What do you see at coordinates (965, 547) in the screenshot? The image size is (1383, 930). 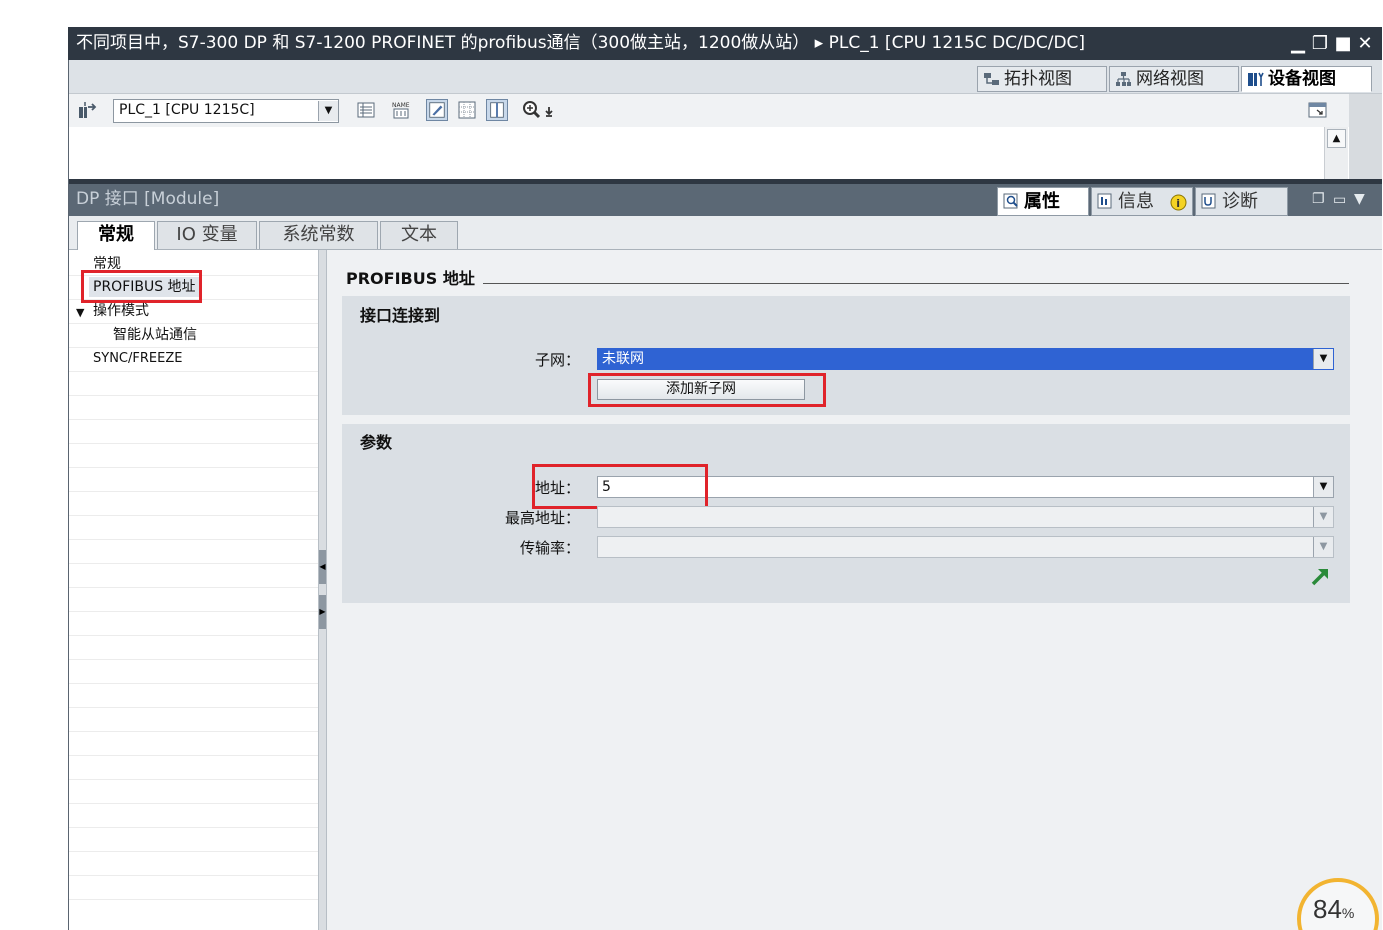 I see `baud-rate-field: ▼` at bounding box center [965, 547].